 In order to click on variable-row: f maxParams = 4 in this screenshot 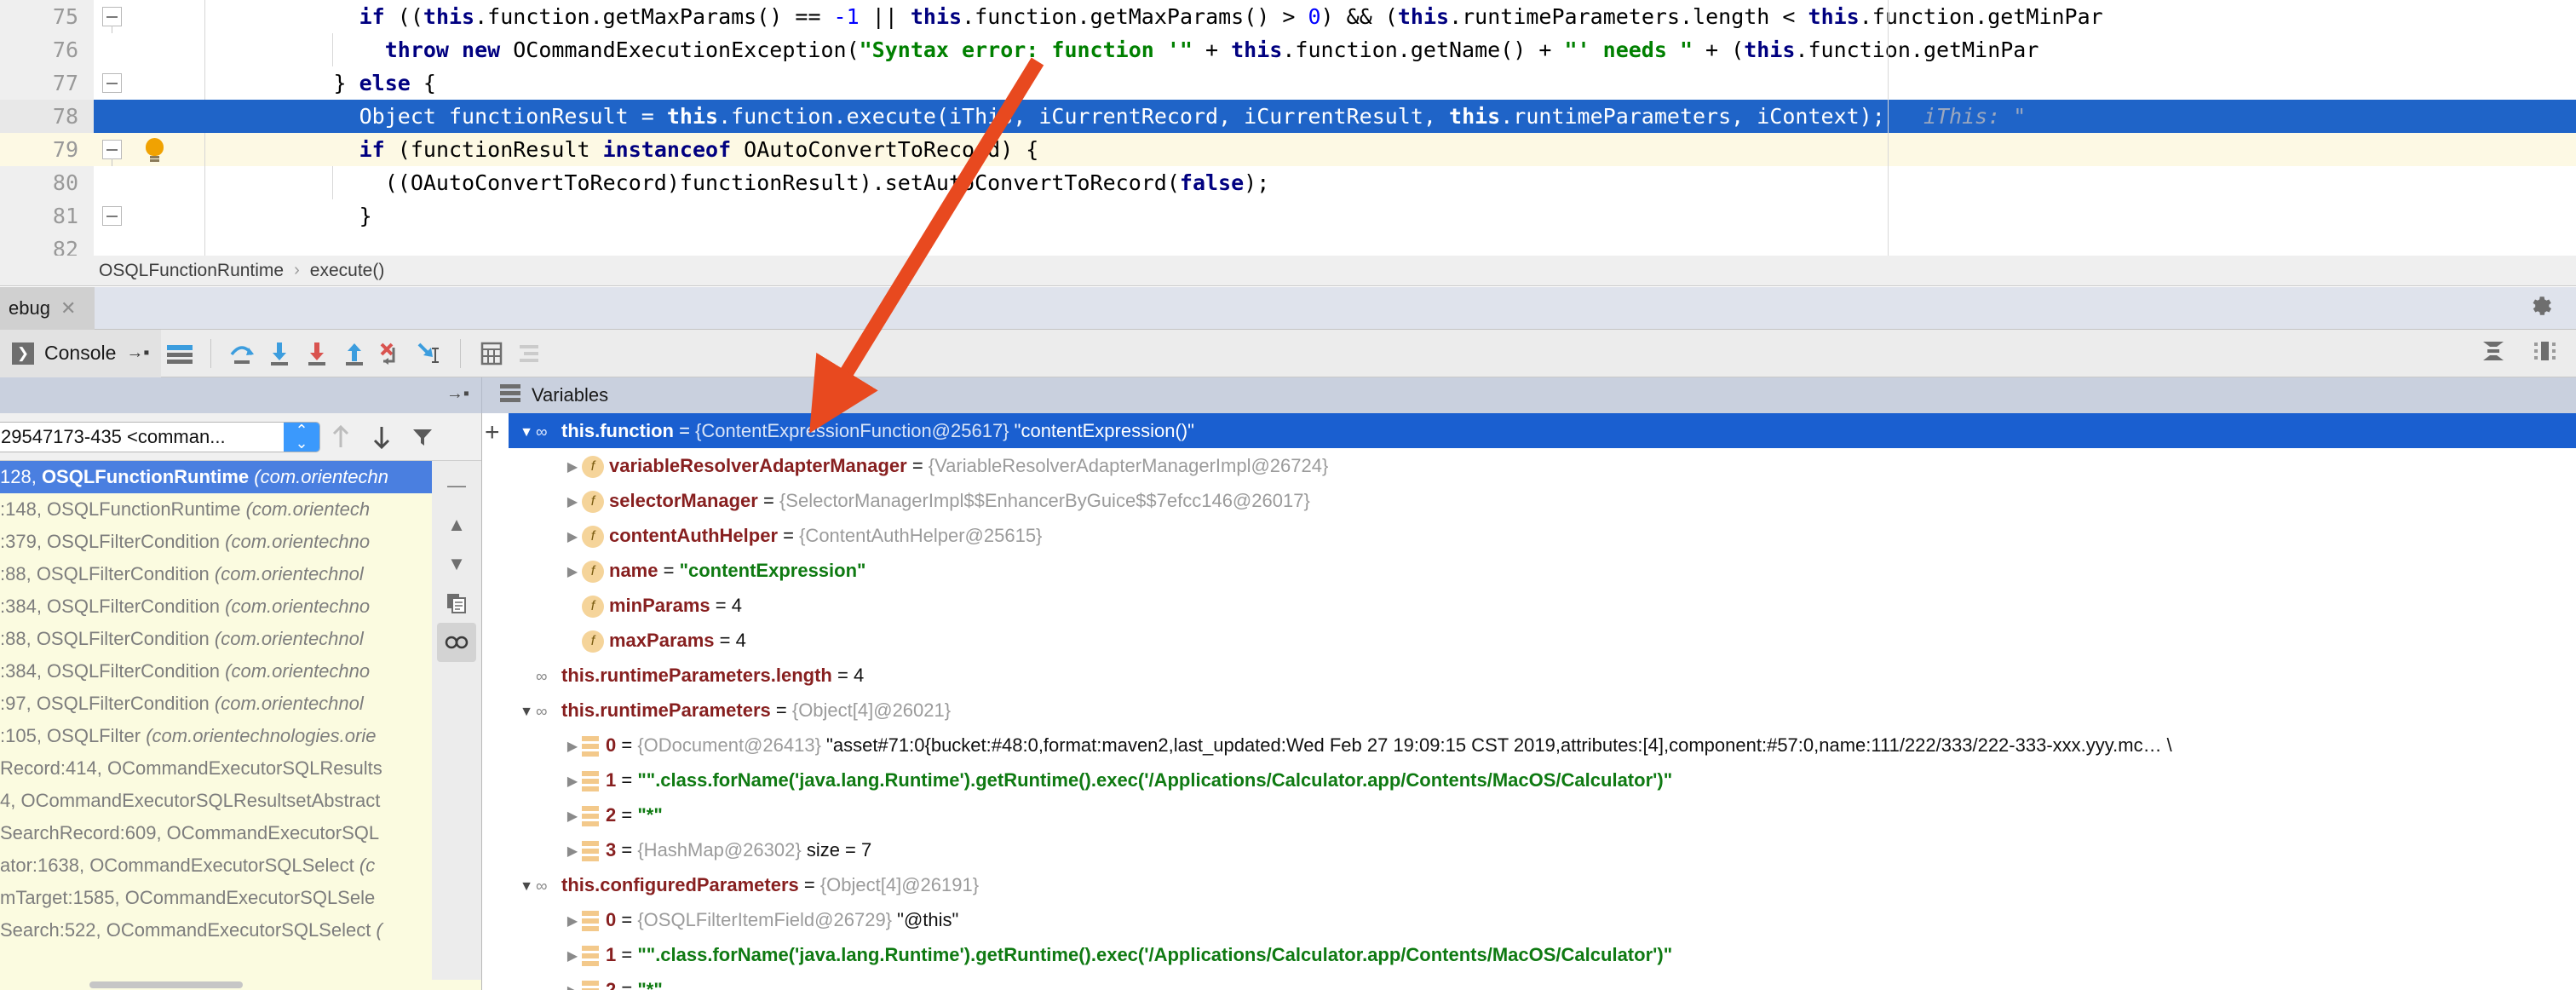, I will do `click(1542, 640)`.